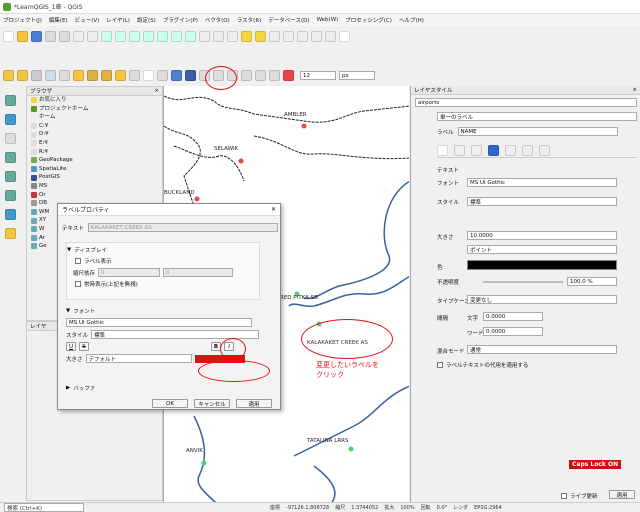 The image size is (640, 512). What do you see at coordinates (344, 36) in the screenshot?
I see `text-annotation-icon` at bounding box center [344, 36].